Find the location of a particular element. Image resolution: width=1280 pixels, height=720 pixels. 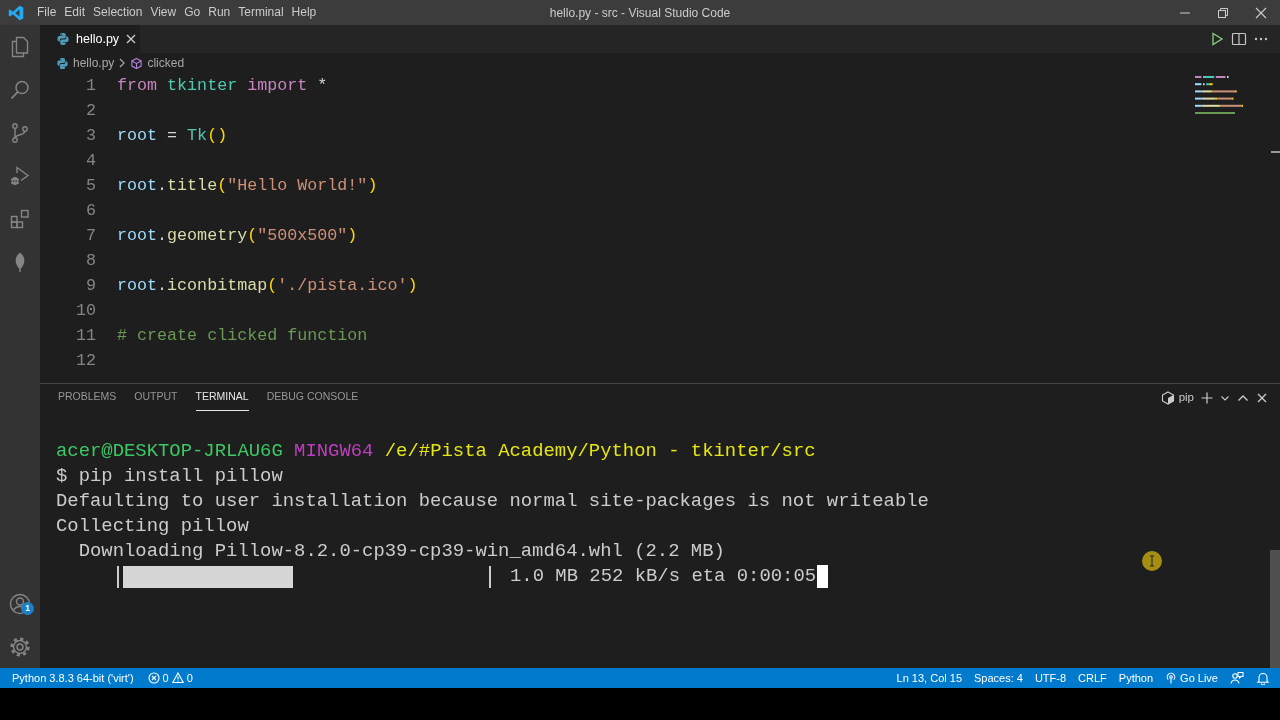

terminal-output: Downloading Pillow-8.2.0-cp39-cp39-win_amd64.whl (2.2 MB) is located at coordinates (401, 551).